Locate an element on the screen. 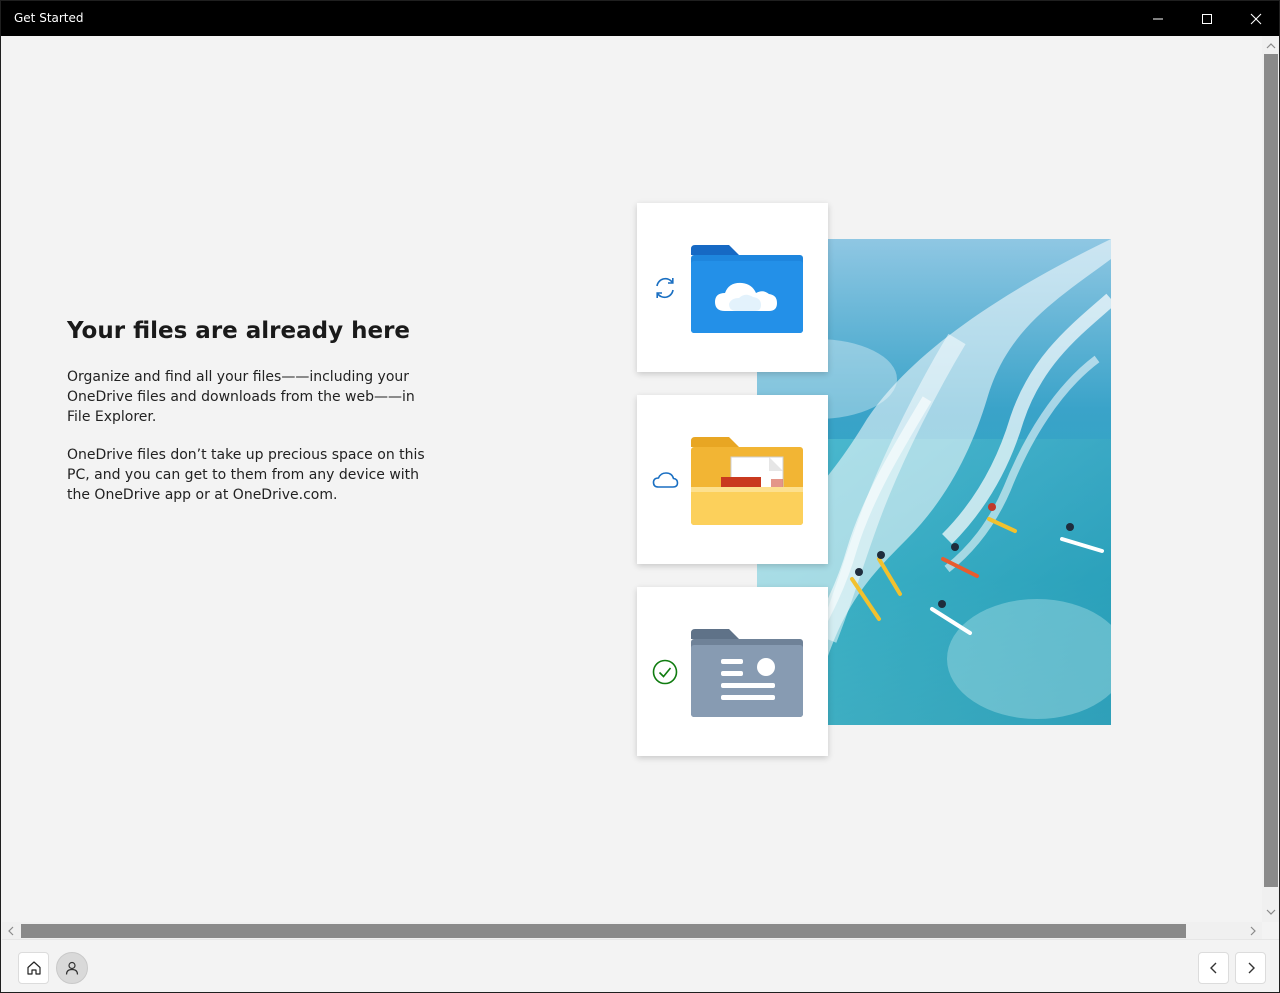  contacts-folder-card is located at coordinates (732, 671).